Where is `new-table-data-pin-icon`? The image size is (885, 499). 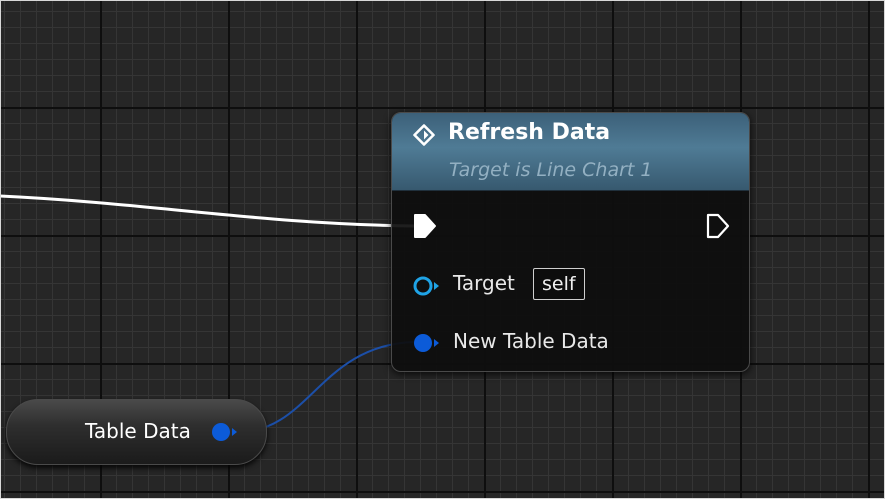 new-table-data-pin-icon is located at coordinates (427, 343).